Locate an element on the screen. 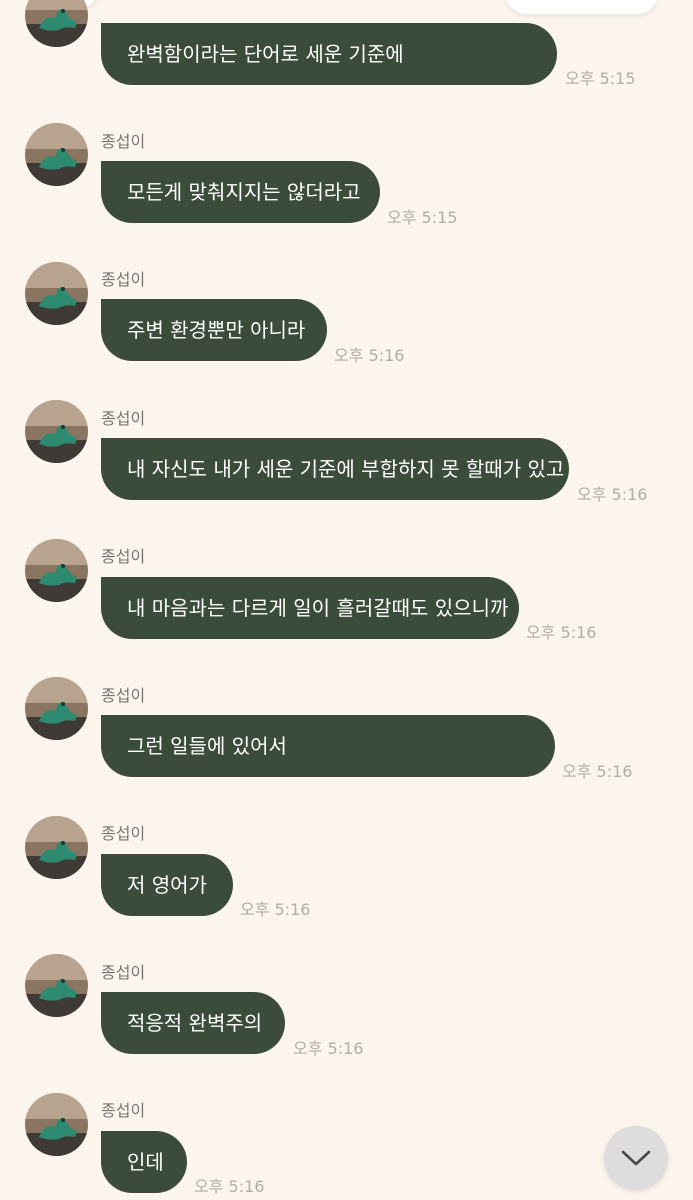 Image resolution: width=693 pixels, height=1200 pixels. message-text: 주변 환경뿐만 아니라 is located at coordinates (216, 330).